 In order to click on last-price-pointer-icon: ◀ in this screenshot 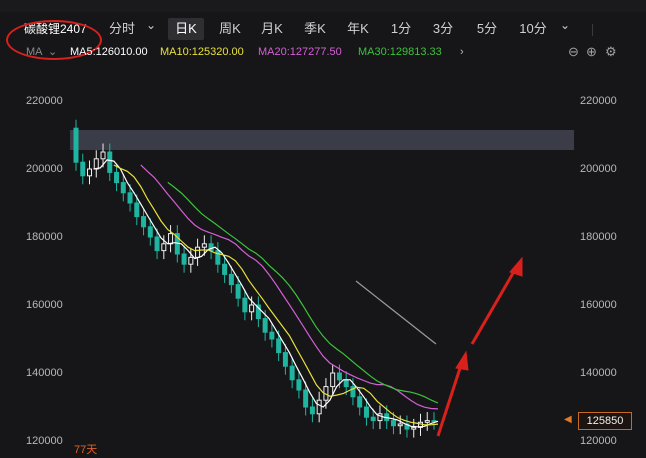, I will do `click(568, 419)`.